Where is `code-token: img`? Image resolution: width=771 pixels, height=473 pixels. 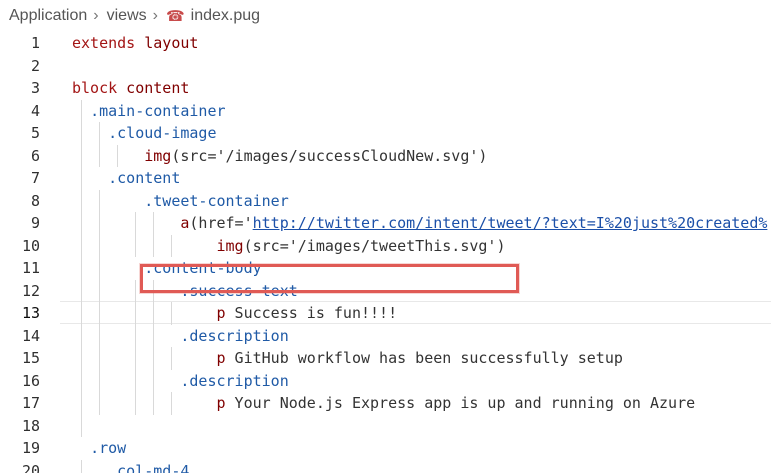
code-token: img is located at coordinates (158, 155).